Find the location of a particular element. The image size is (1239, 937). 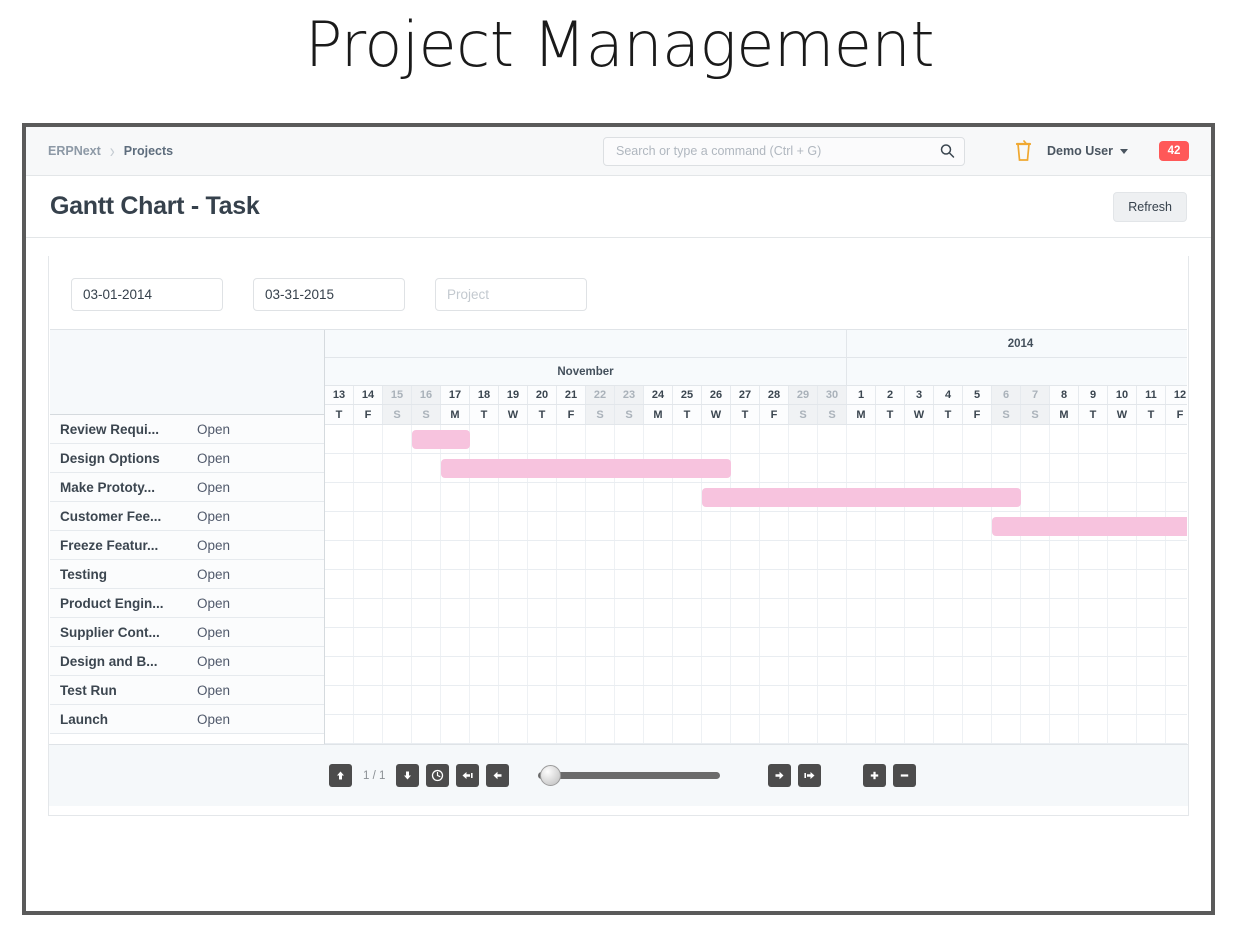

task-row: Supplier Cont... Open is located at coordinates (187, 632).